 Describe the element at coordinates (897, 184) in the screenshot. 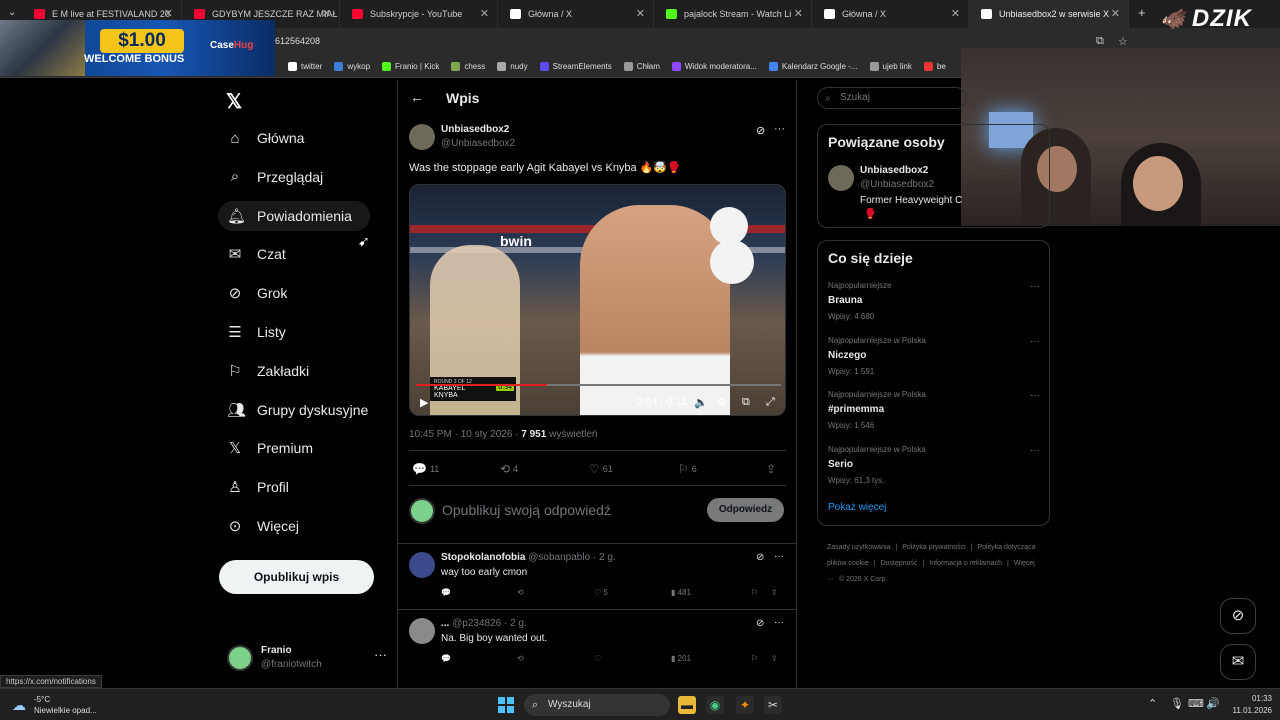

I see `related-handle: @Unbiasedbox2` at that location.